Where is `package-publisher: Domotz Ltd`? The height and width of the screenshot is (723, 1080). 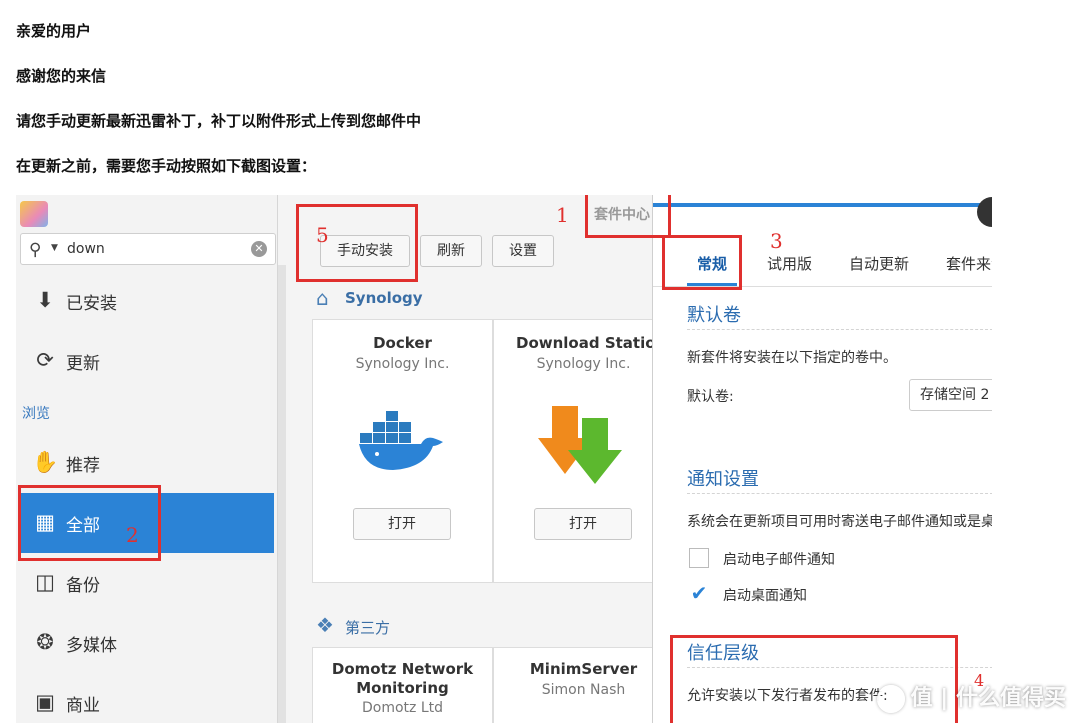 package-publisher: Domotz Ltd is located at coordinates (402, 708).